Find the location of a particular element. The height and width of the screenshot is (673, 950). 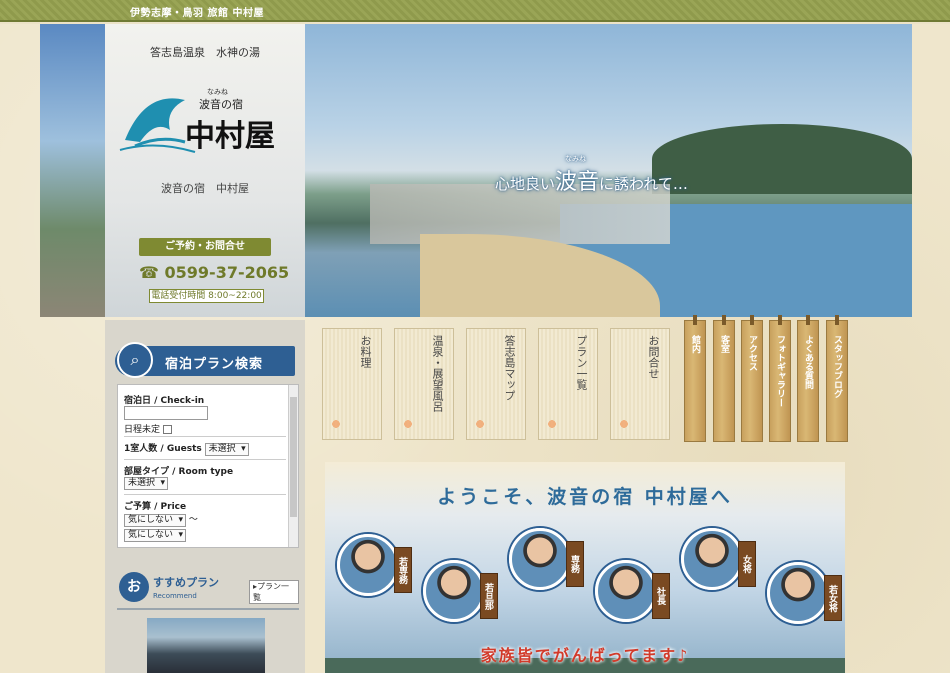

plan-search-header: ⌕ 宿泊プラン検索 is located at coordinates (205, 360).